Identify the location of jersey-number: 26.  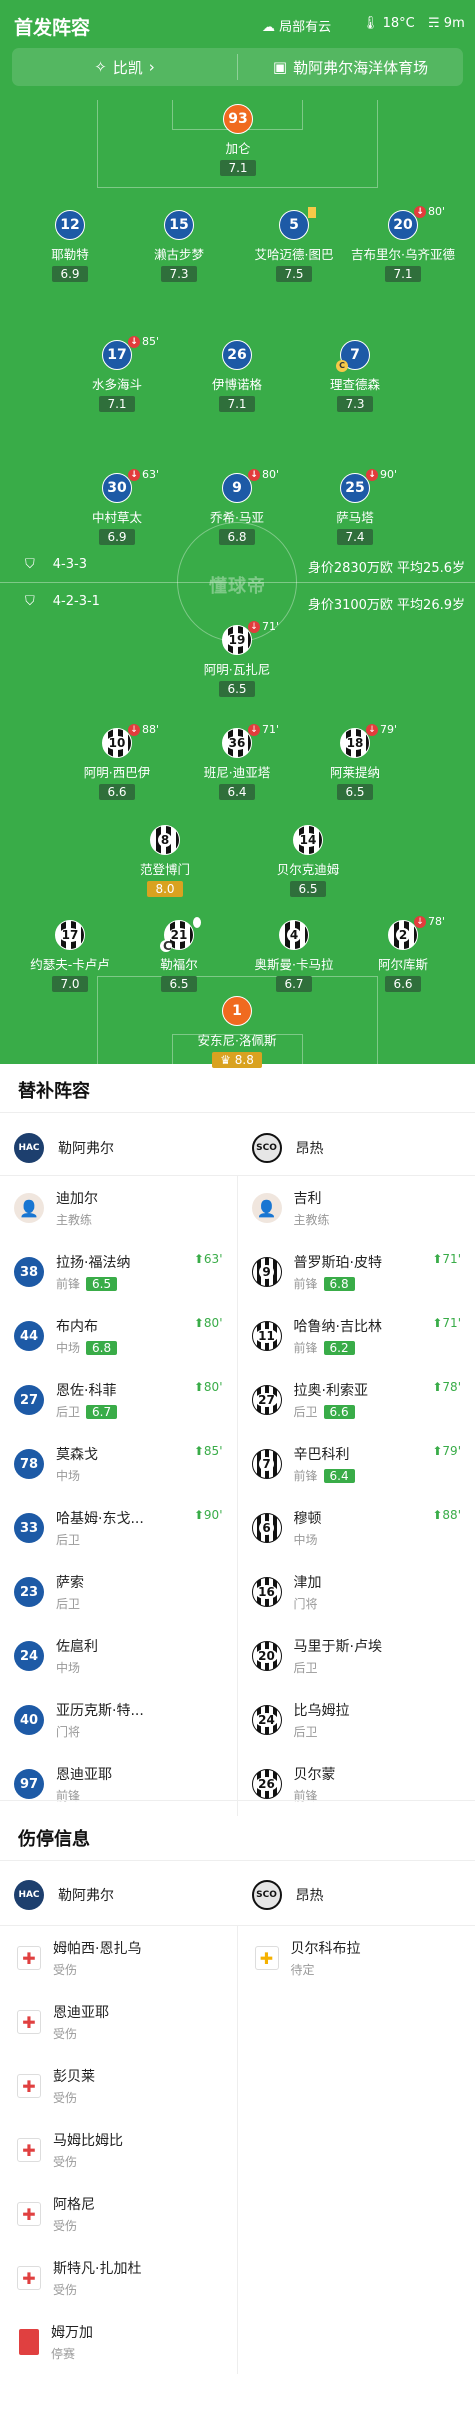
(237, 355).